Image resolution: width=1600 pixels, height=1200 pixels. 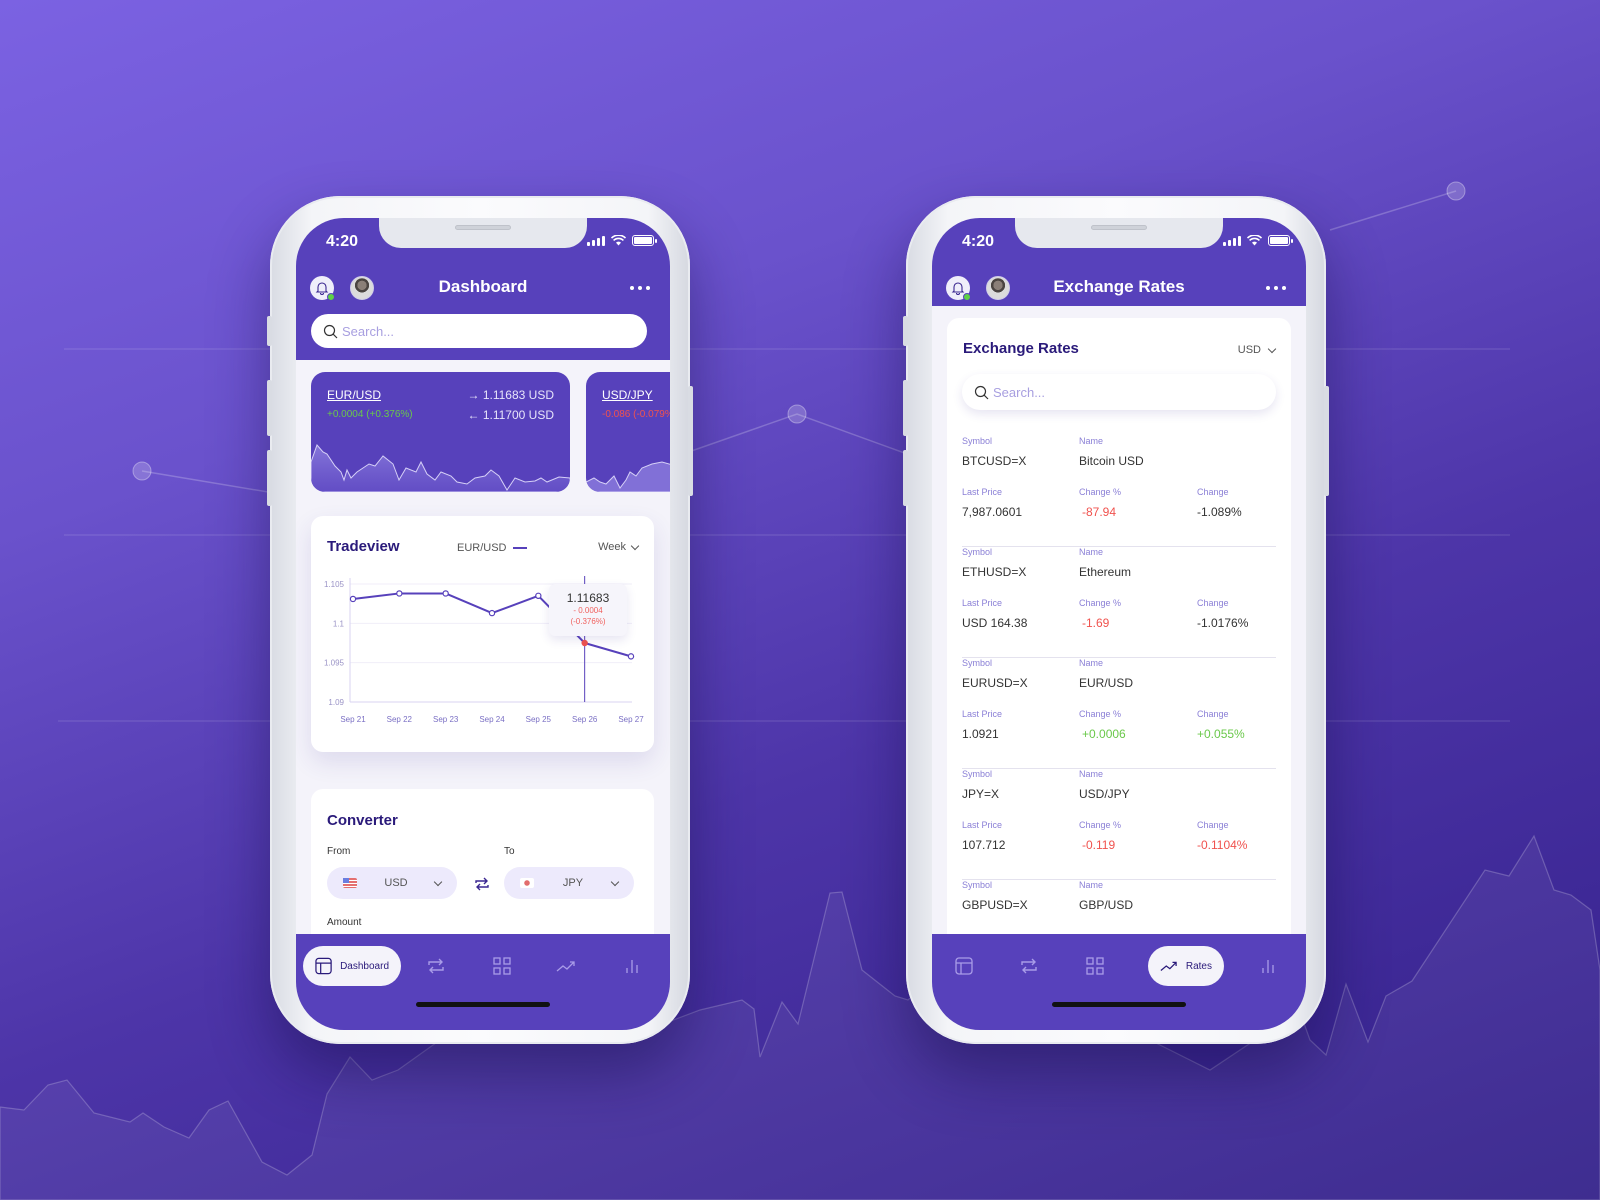 What do you see at coordinates (1249, 350) in the screenshot?
I see `currency-label: USD` at bounding box center [1249, 350].